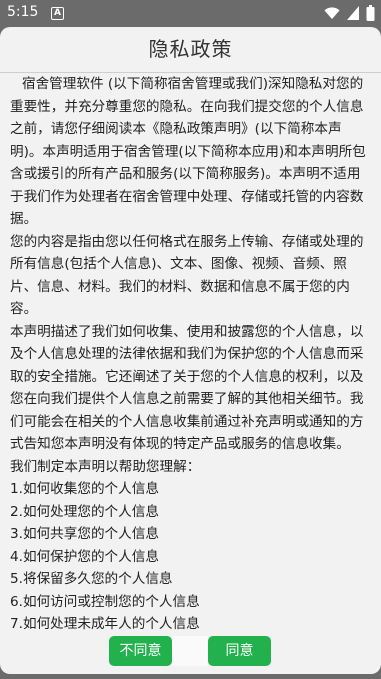 Image resolution: width=381 pixels, height=679 pixels. I want to click on cell-signal-icon, so click(353, 13).